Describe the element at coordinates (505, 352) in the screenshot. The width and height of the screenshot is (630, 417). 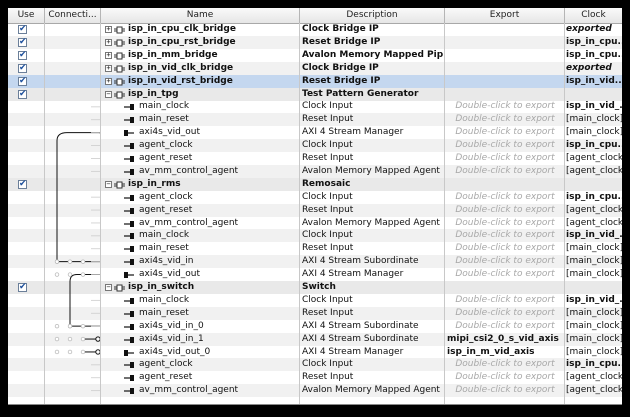
I see `export-cell: isp_in_m_vid_axis` at that location.